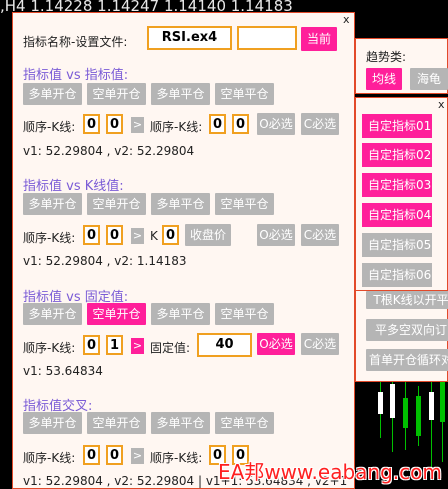 The width and height of the screenshot is (448, 489). Describe the element at coordinates (170, 348) in the screenshot. I see `fixed-value-label: 固定值:` at that location.